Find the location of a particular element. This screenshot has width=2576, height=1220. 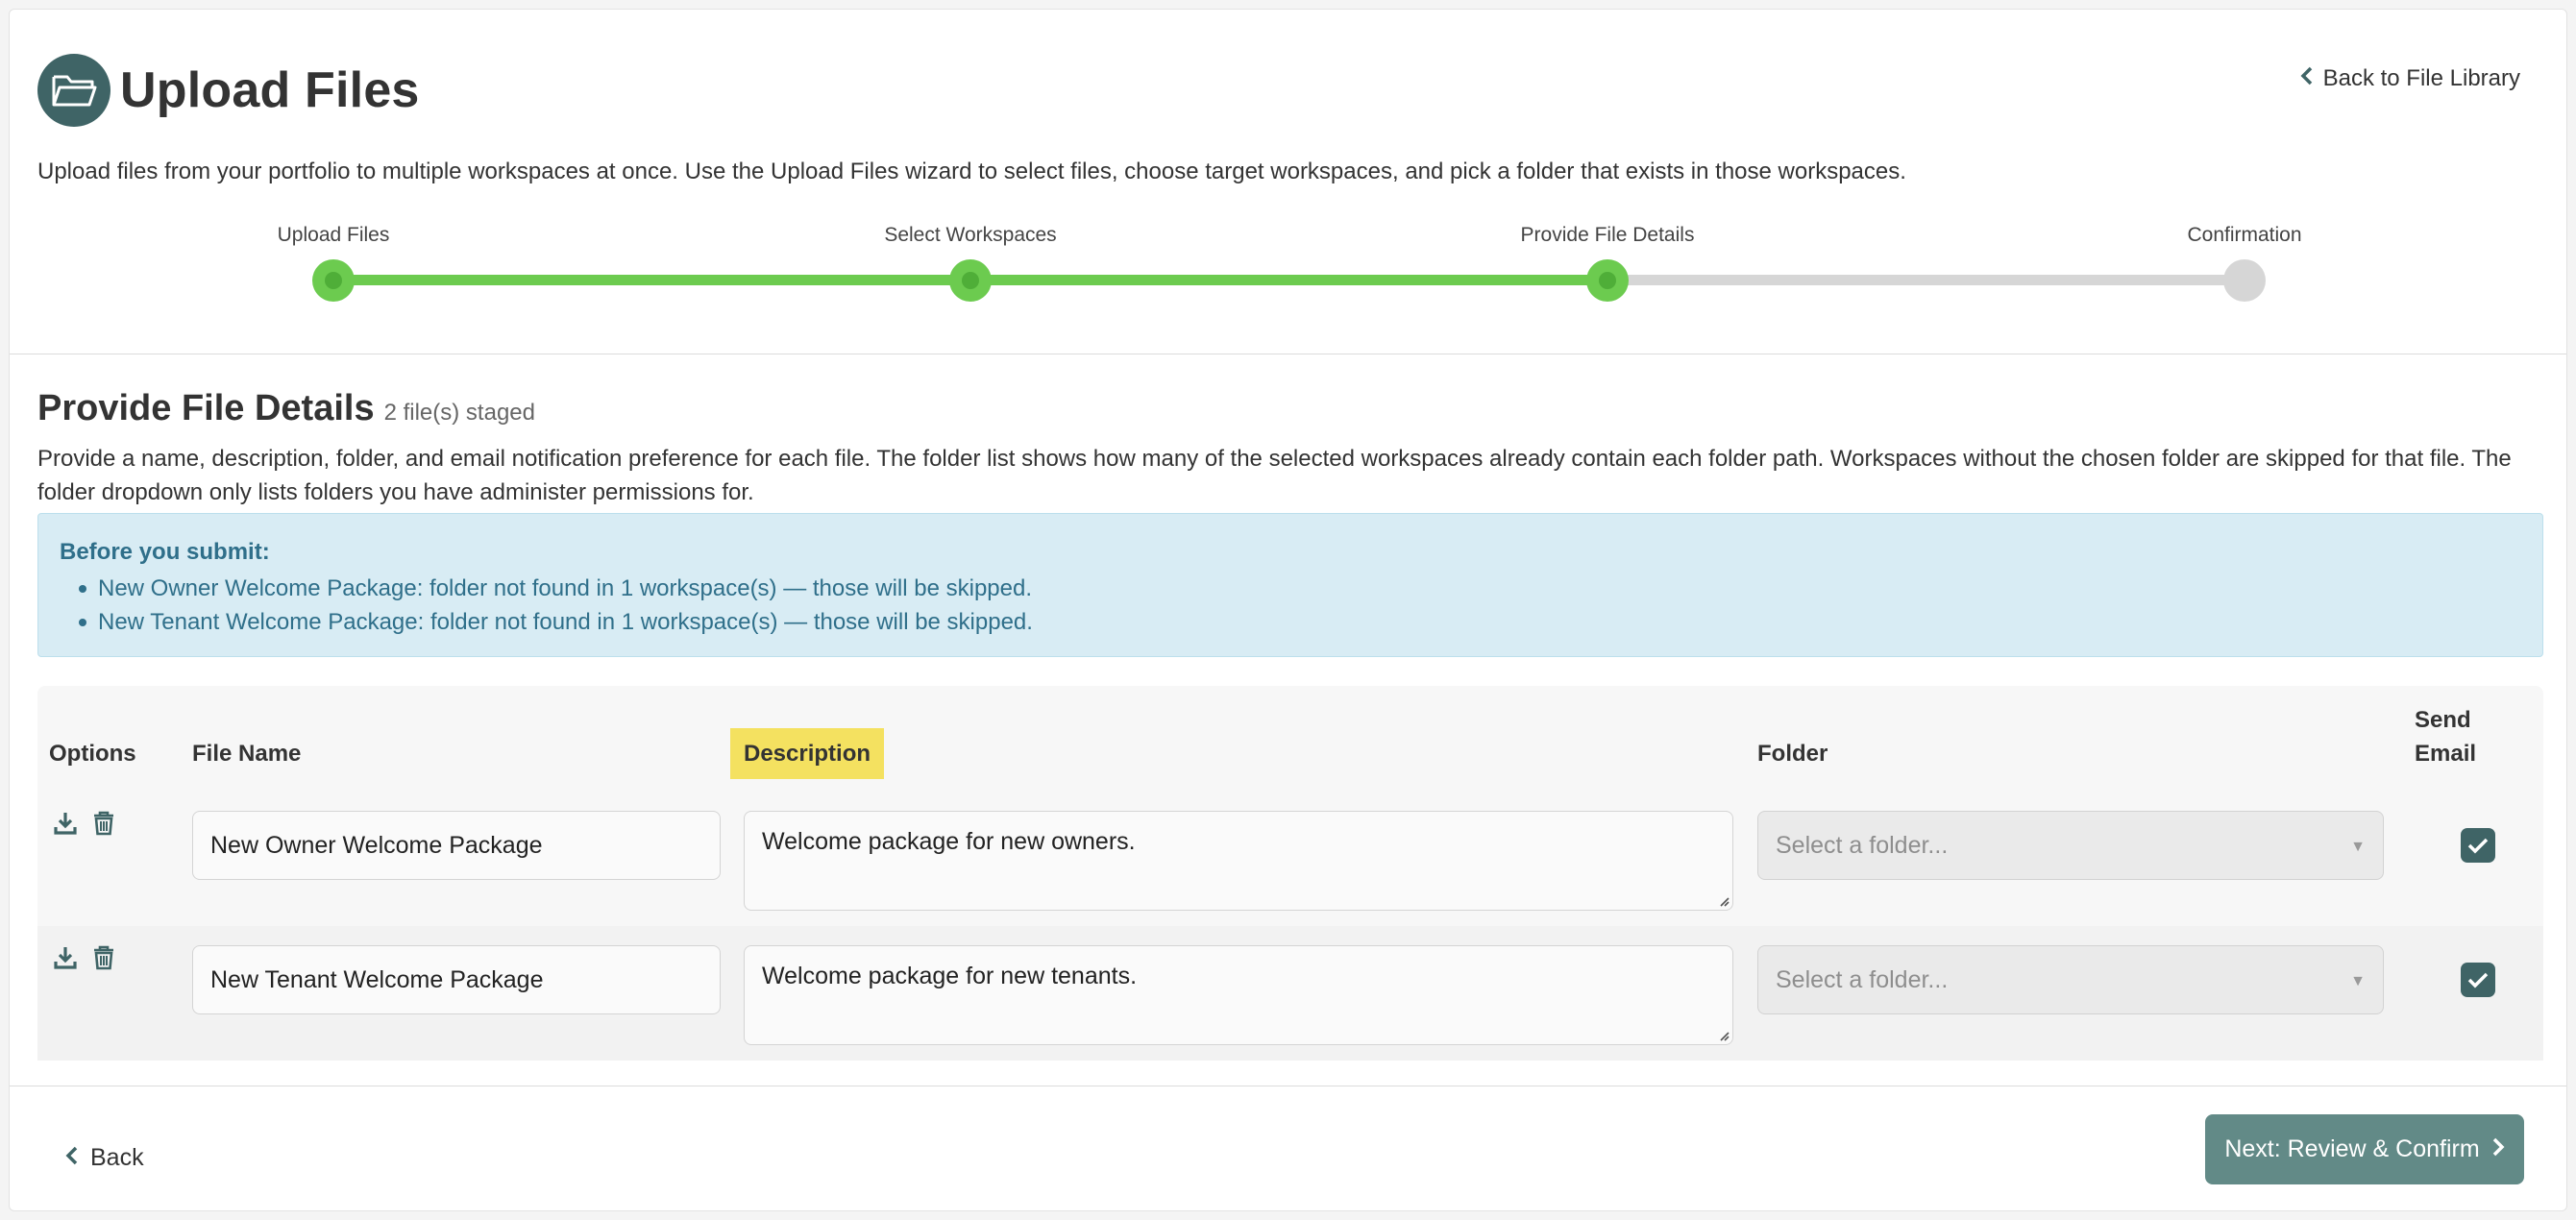

step-dot-confirmation is located at coordinates (2244, 280).